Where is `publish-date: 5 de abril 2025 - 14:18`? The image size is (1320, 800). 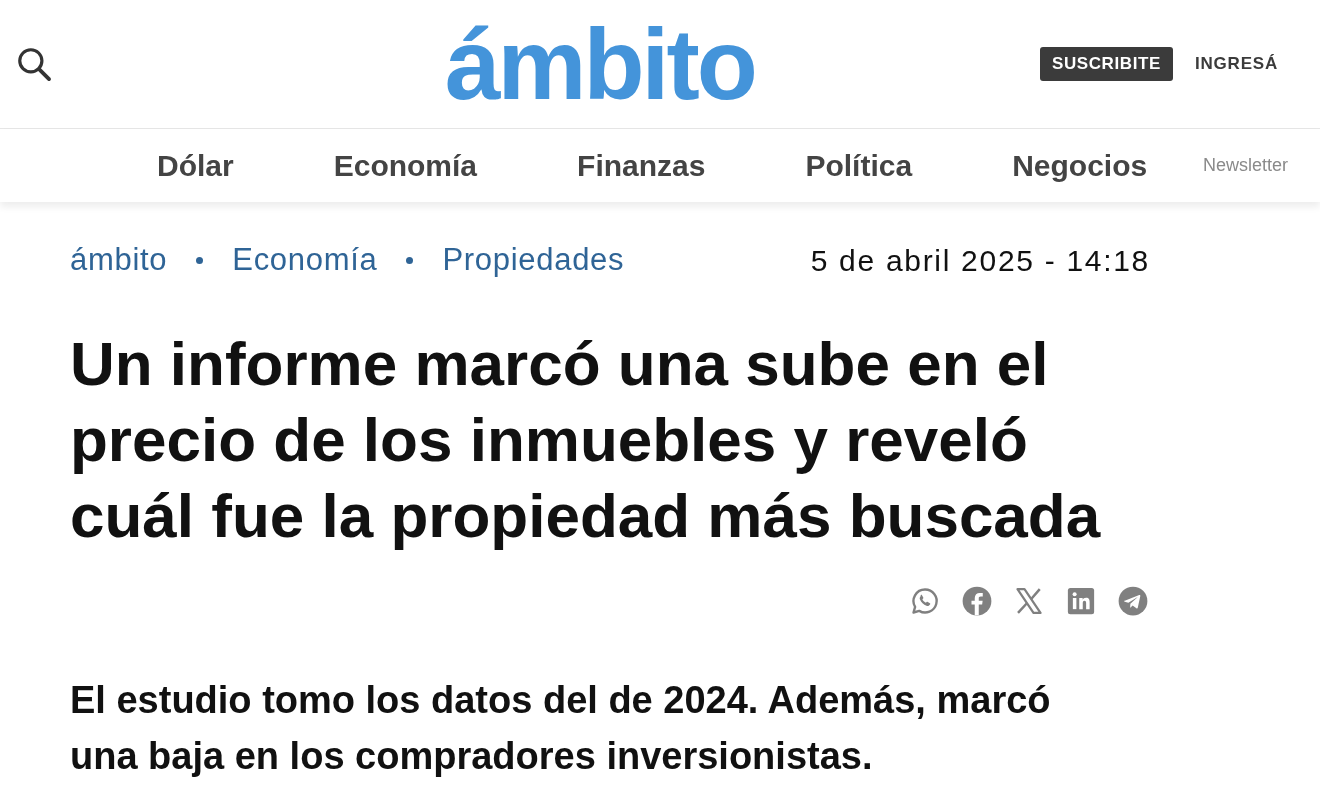
publish-date: 5 de abril 2025 - 14:18 is located at coordinates (980, 260).